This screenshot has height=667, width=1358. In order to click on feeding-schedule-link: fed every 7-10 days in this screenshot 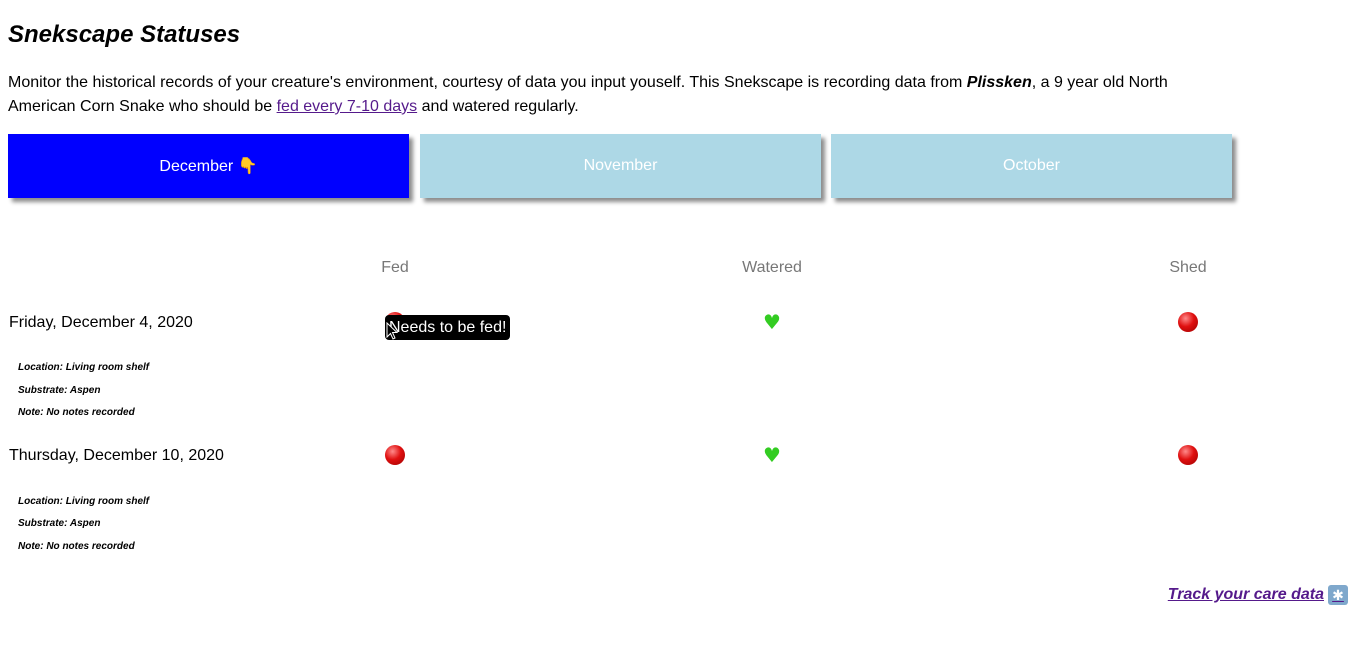, I will do `click(347, 106)`.